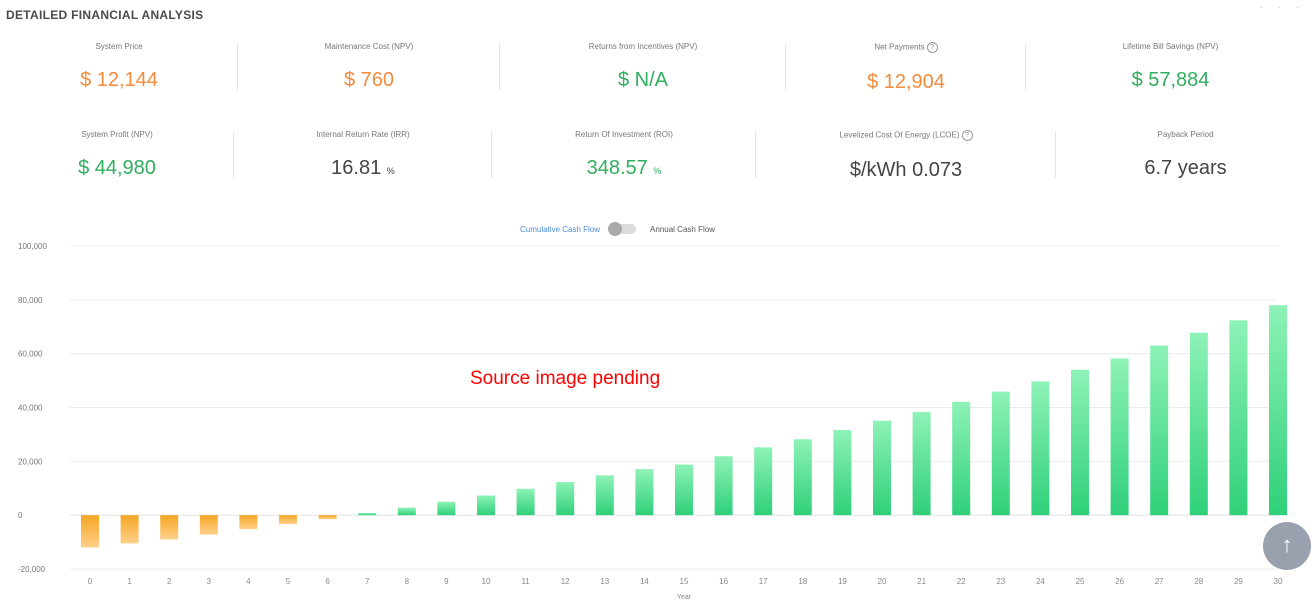 The image size is (1315, 604). I want to click on x-tick-label: 5, so click(288, 581).